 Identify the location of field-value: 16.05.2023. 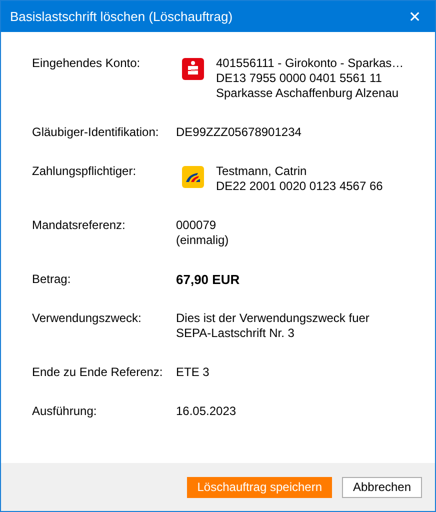
(206, 411).